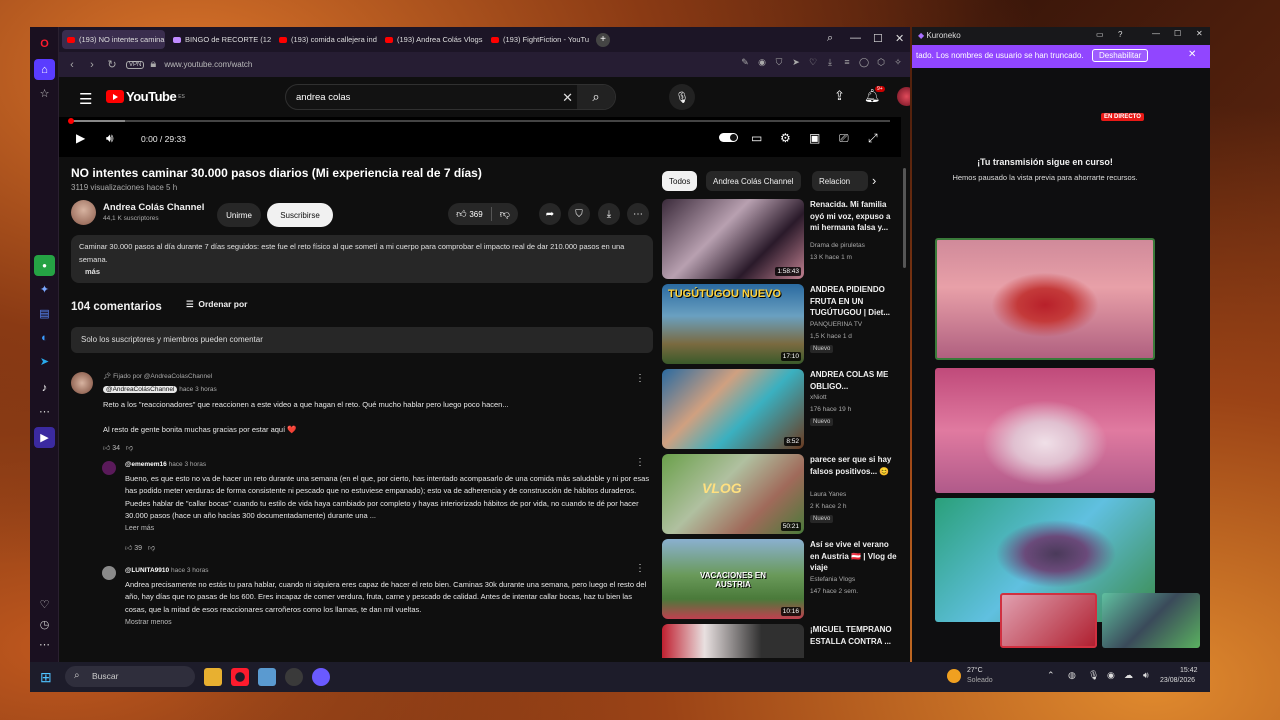 The height and width of the screenshot is (720, 1280). Describe the element at coordinates (450, 97) in the screenshot. I see `search-input: andrea colas ✕ ⌕` at that location.